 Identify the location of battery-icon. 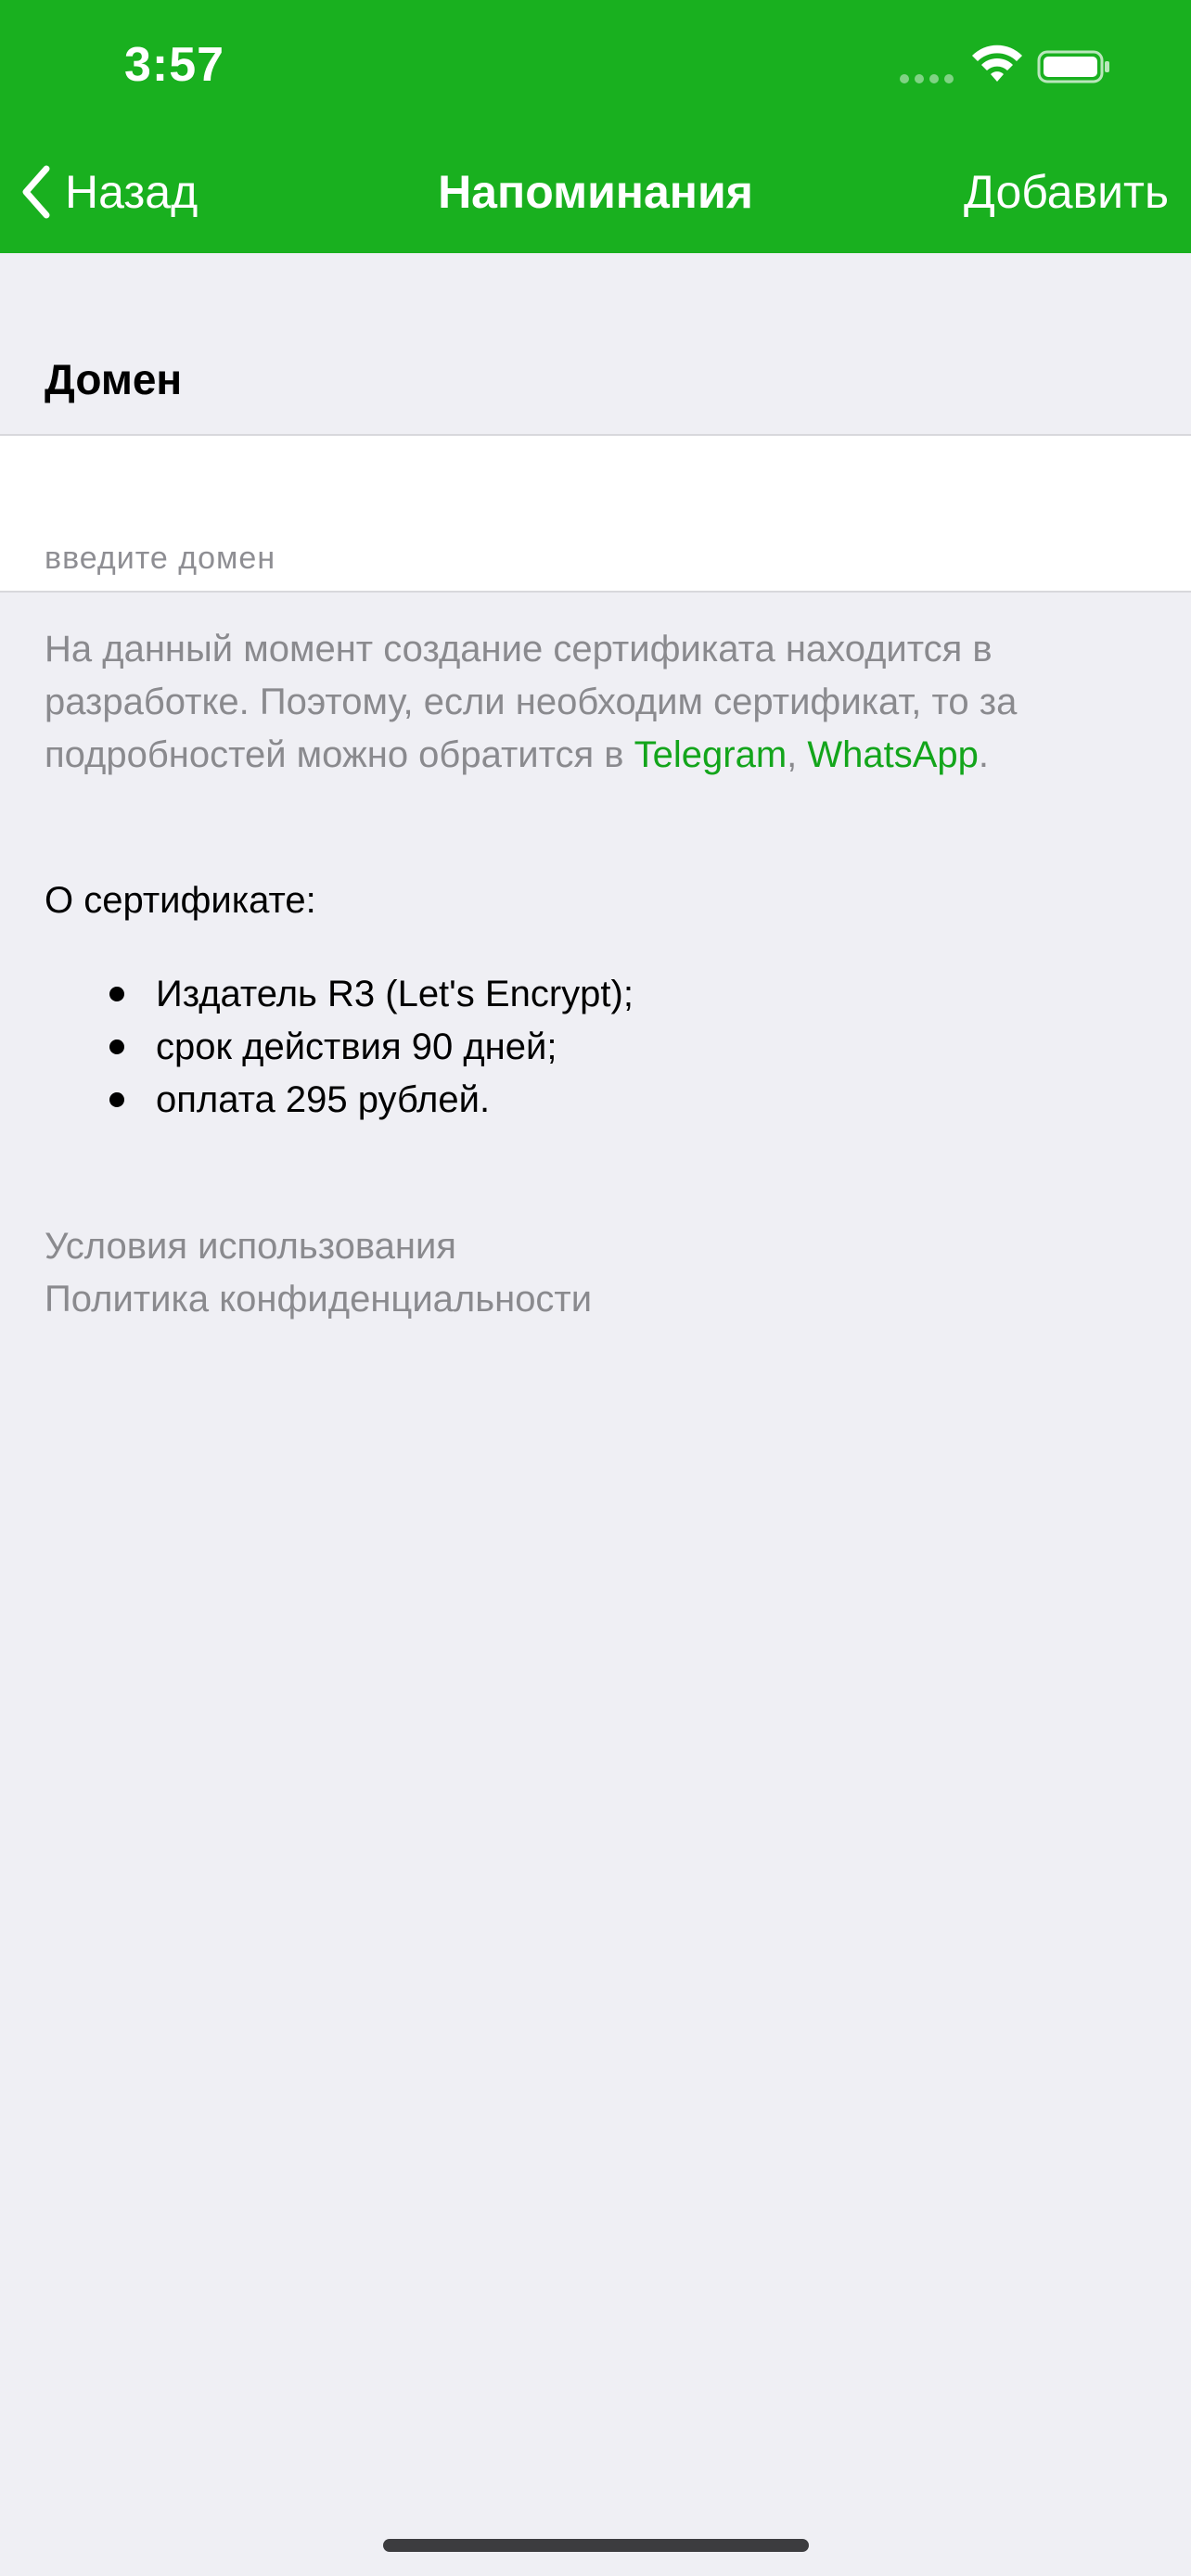
(1073, 66).